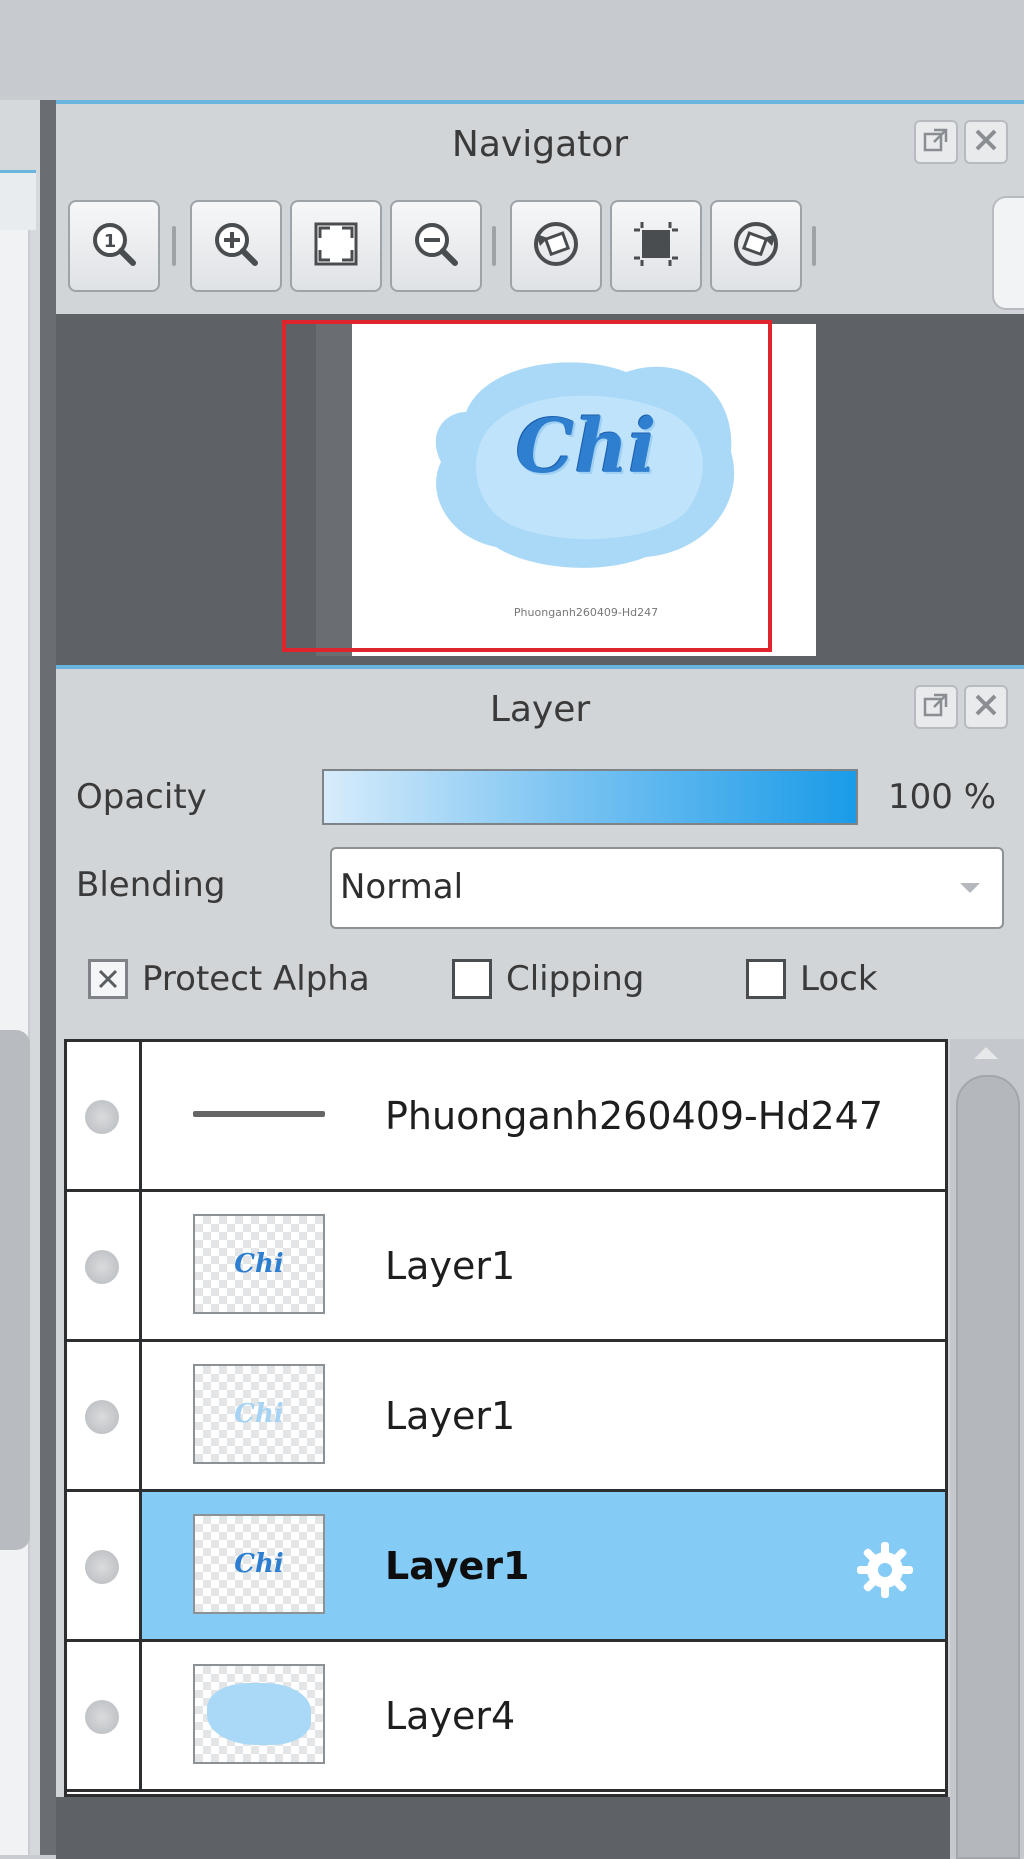 This screenshot has height=1859, width=1024. Describe the element at coordinates (942, 797) in the screenshot. I see `opacity-value: 100 %` at that location.